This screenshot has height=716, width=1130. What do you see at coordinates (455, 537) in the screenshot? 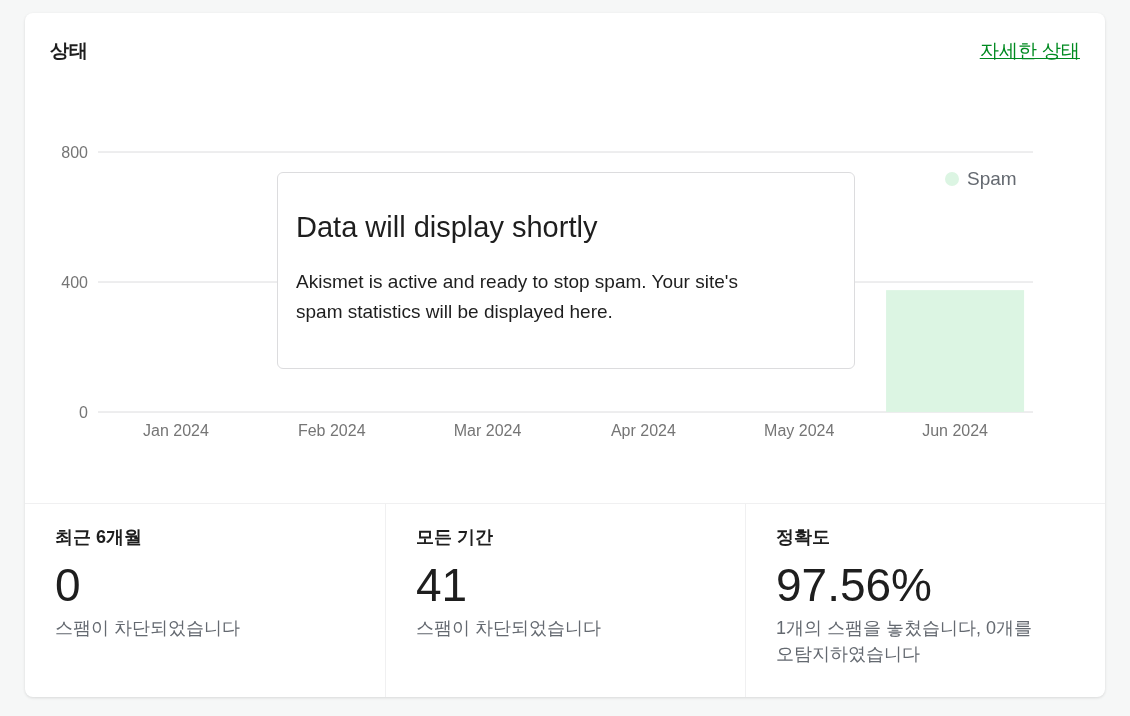
I see `stat-label: 모든 기간` at bounding box center [455, 537].